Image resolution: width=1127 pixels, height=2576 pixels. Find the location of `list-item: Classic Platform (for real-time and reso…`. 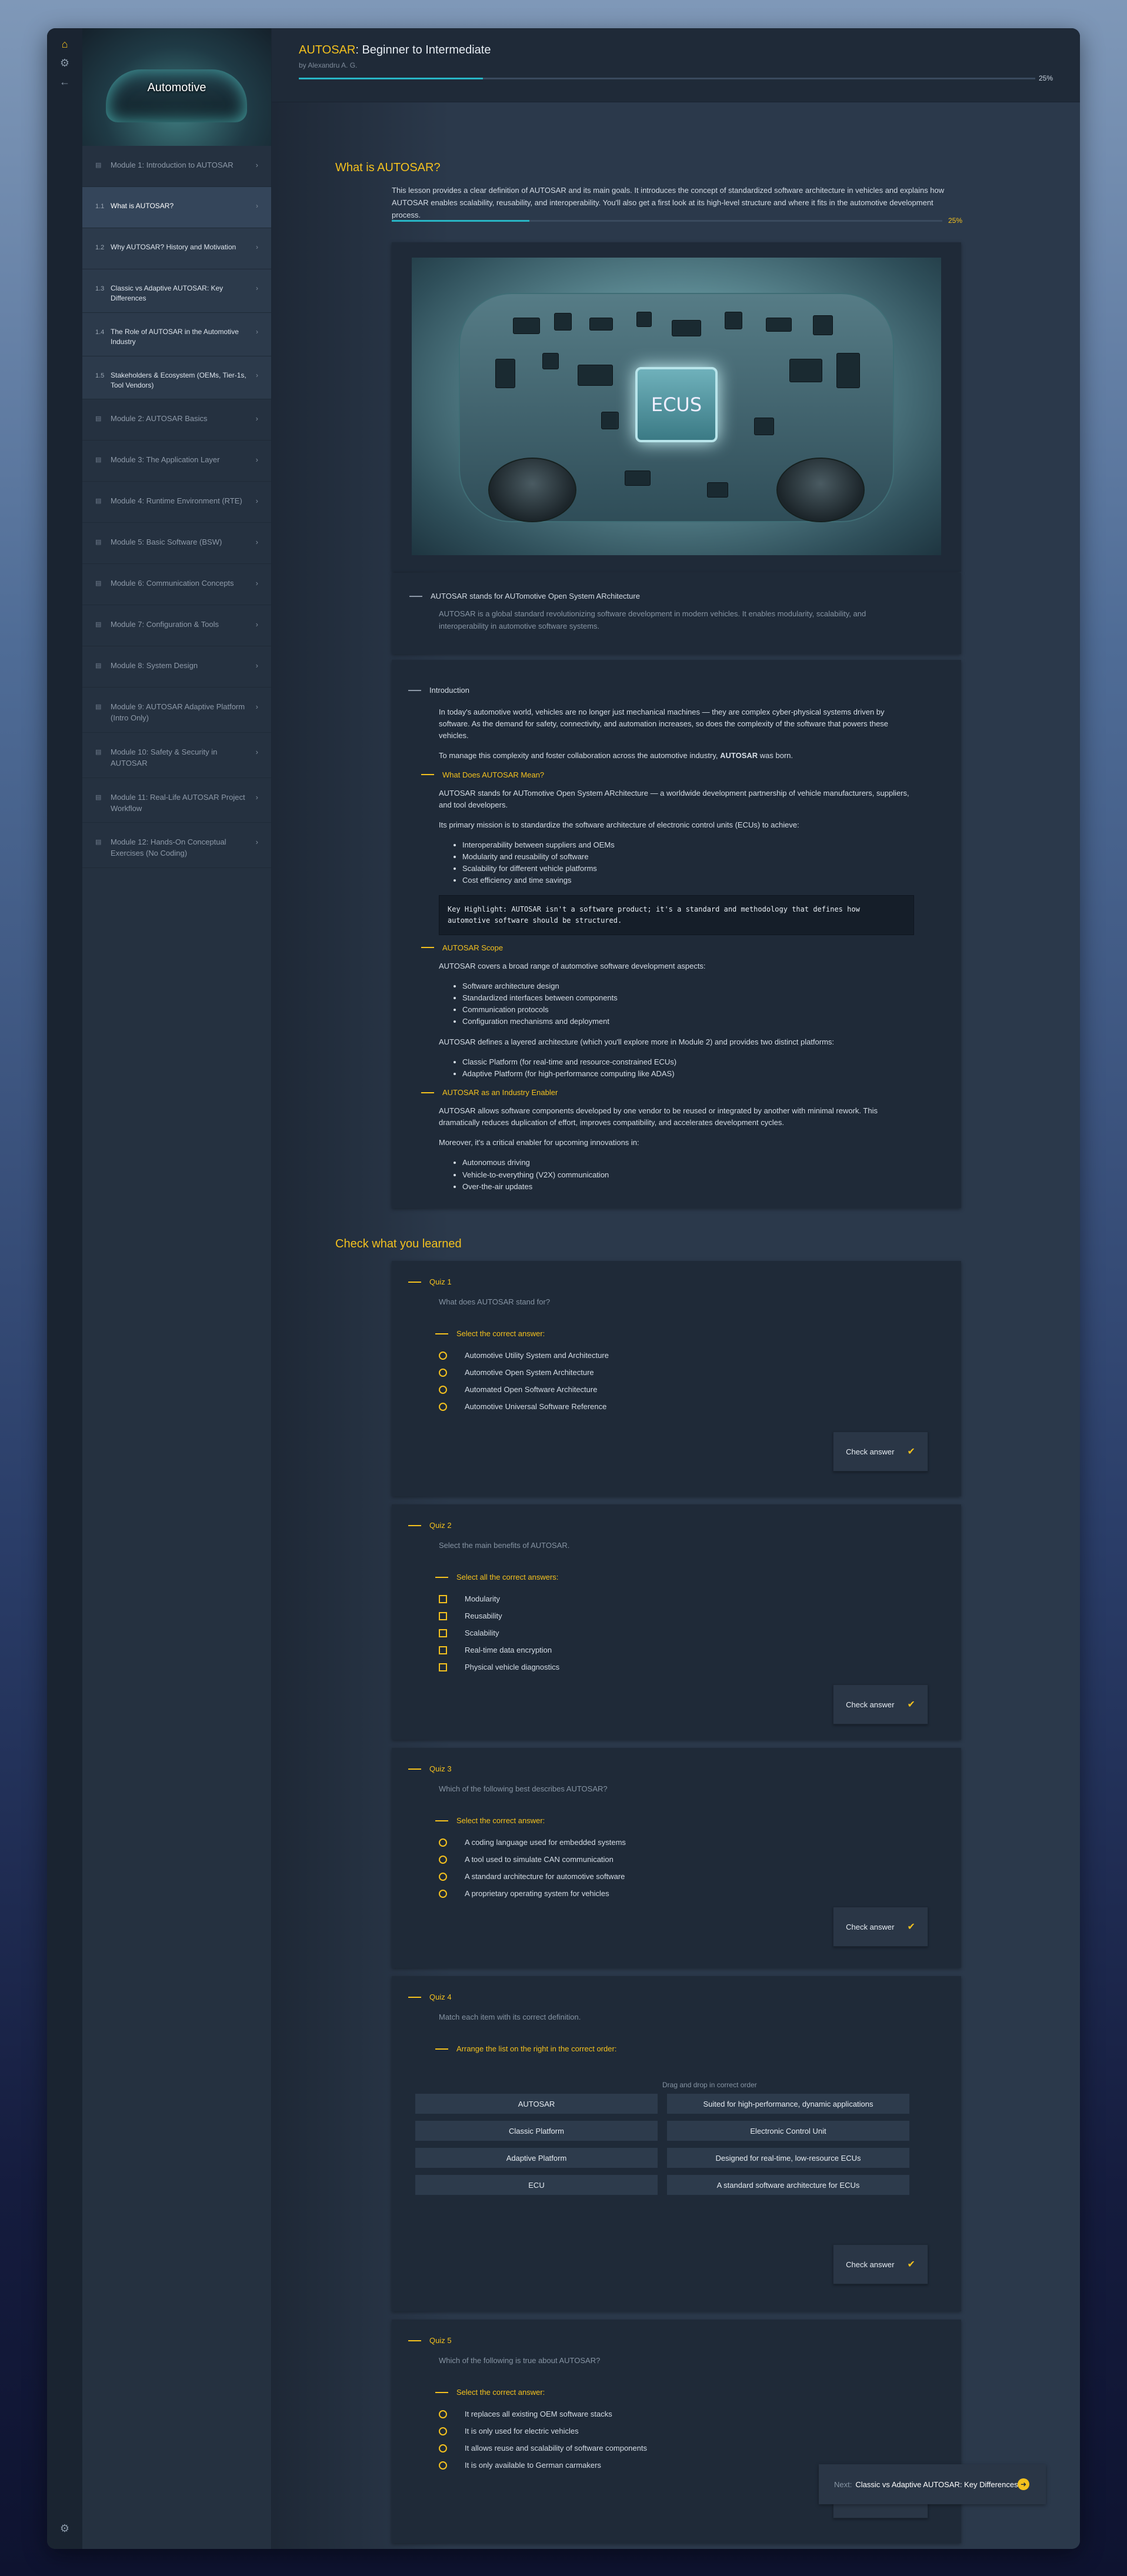

list-item: Classic Platform (for real-time and reso… is located at coordinates (688, 1062).